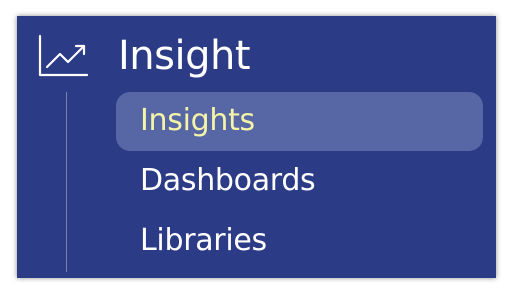 This screenshot has height=296, width=513. I want to click on trending-chart-icon, so click(63, 56).